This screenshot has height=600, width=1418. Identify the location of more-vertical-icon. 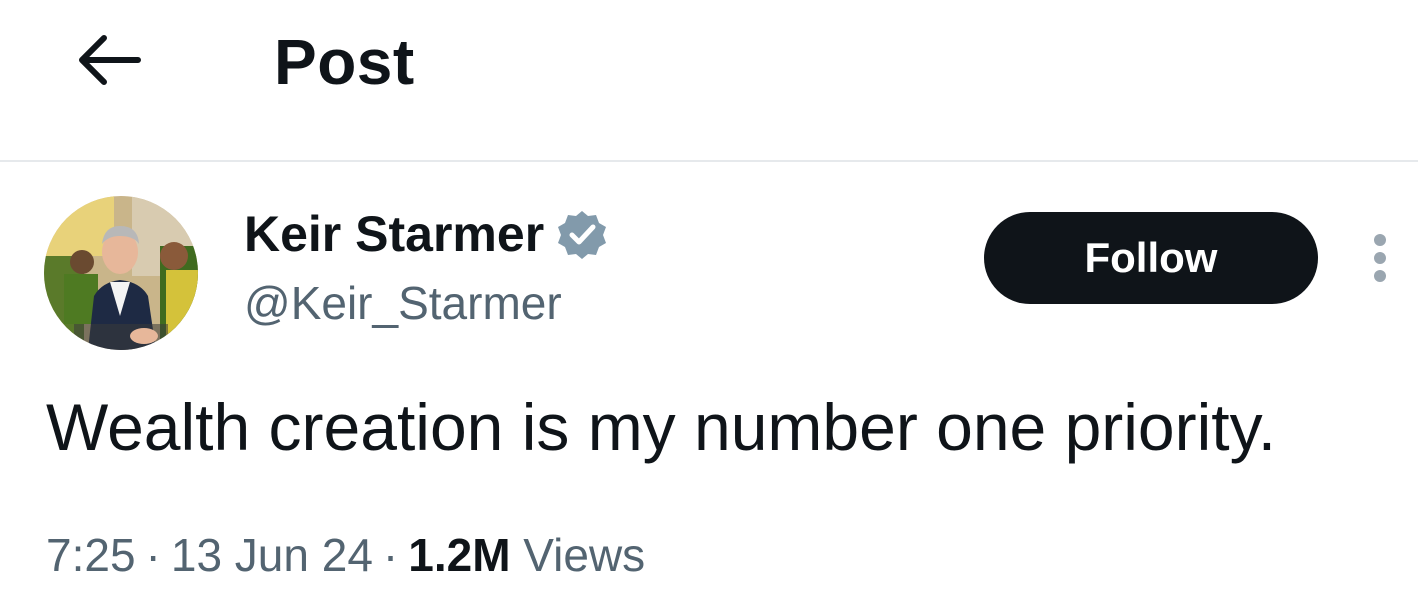
(1380, 258).